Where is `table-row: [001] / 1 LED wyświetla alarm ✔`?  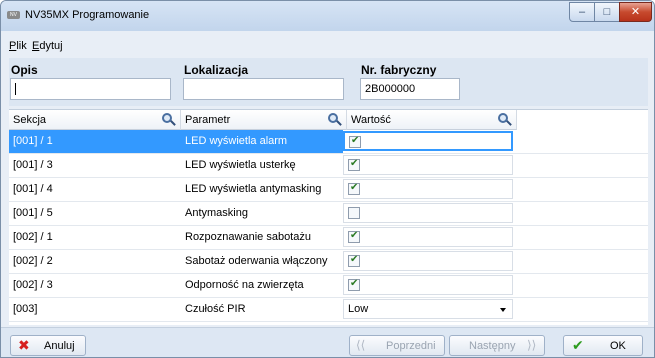 table-row: [001] / 1 LED wyświetla alarm ✔ is located at coordinates (328, 142).